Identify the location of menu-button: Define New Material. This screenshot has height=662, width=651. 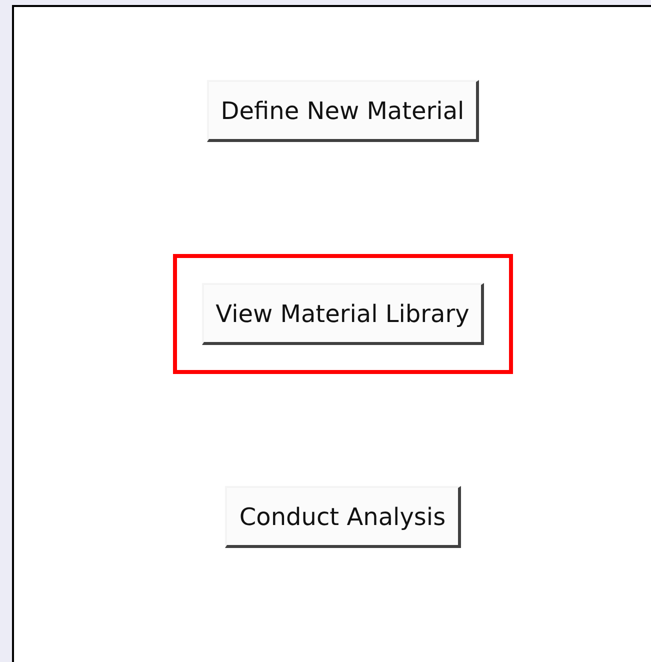
(343, 111).